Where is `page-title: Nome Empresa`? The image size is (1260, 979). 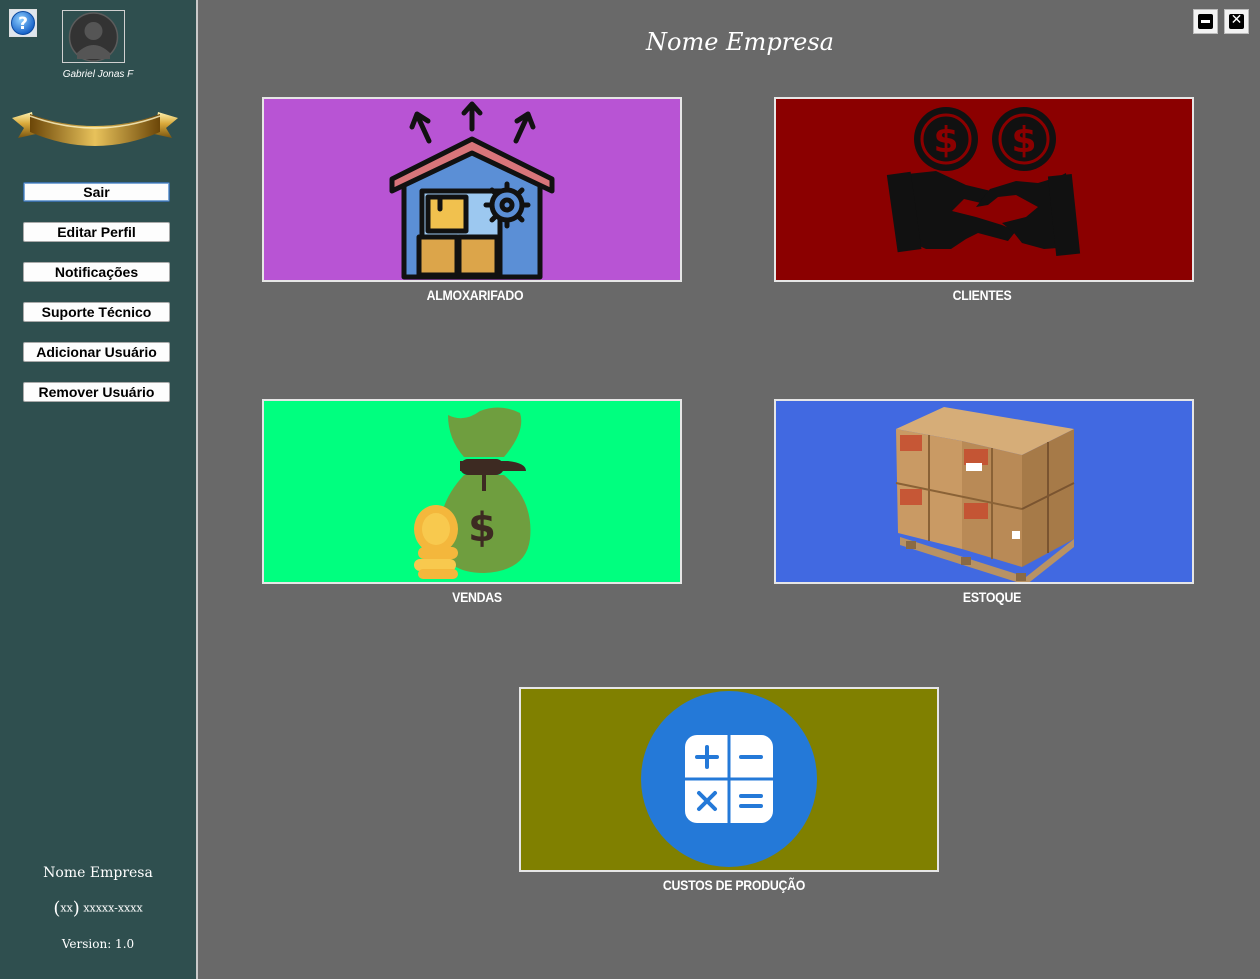 page-title: Nome Empresa is located at coordinates (740, 42).